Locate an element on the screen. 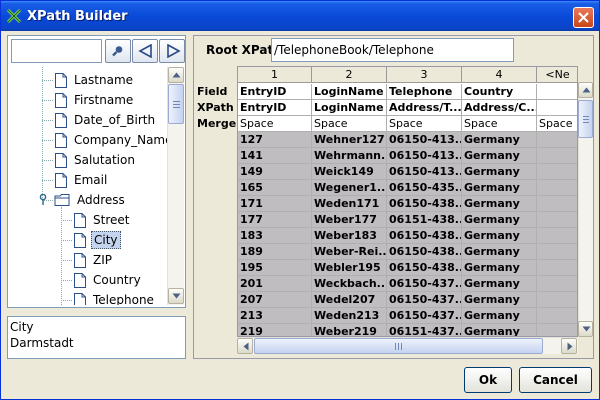 The height and width of the screenshot is (400, 600). tree-vertical-scrollbar is located at coordinates (175, 186).